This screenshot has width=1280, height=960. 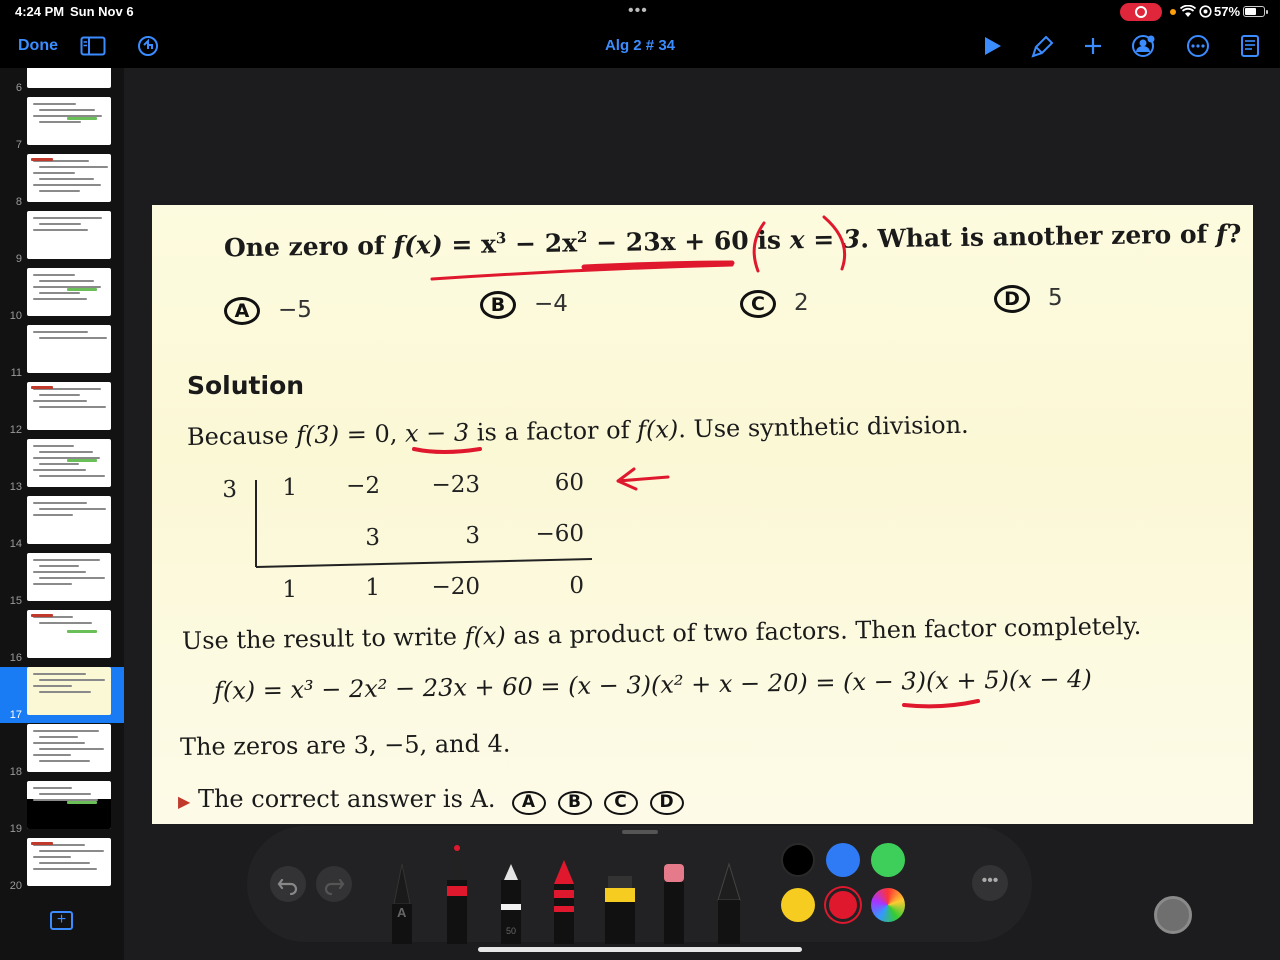 I want to click on lasso-tool, so click(x=729, y=903).